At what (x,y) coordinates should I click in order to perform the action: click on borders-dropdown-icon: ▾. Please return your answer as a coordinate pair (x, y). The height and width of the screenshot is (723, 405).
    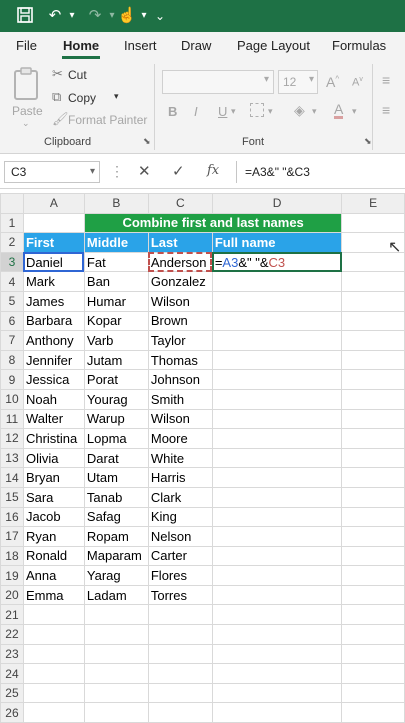
    Looking at the image, I should click on (270, 111).